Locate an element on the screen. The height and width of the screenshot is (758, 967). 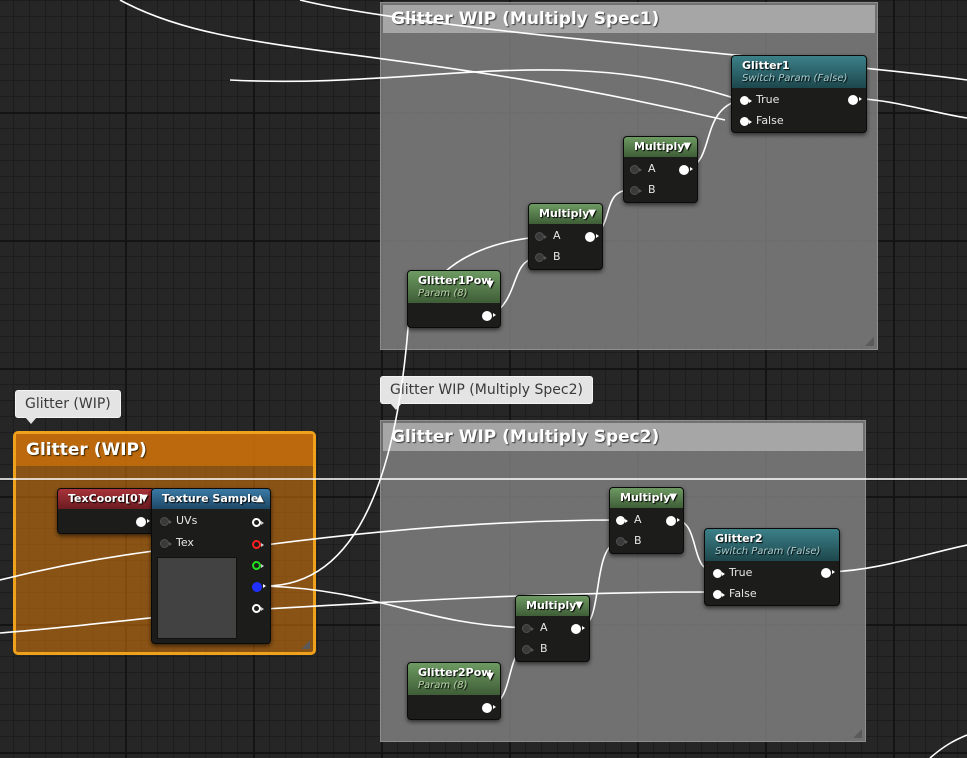
node-title: Texture Sample is located at coordinates (210, 498).